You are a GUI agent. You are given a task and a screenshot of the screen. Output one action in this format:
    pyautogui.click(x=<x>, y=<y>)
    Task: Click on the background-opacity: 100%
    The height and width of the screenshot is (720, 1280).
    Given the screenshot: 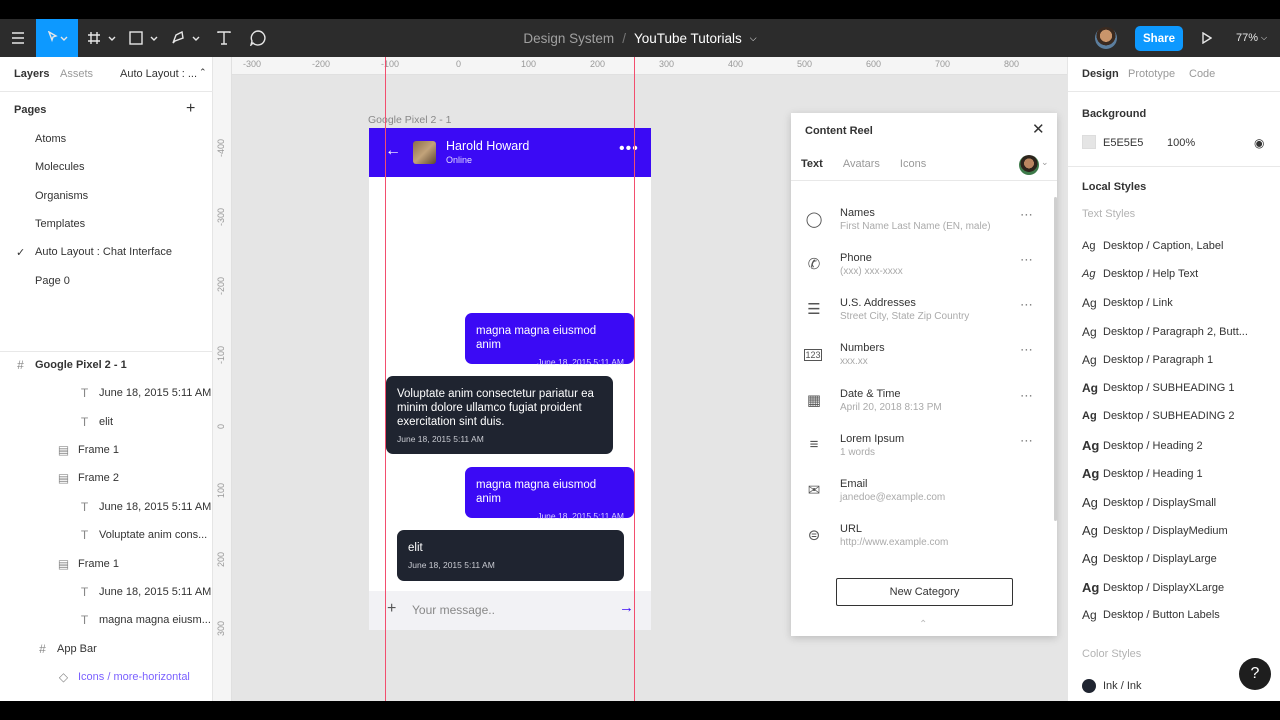 What is the action you would take?
    pyautogui.click(x=1181, y=143)
    